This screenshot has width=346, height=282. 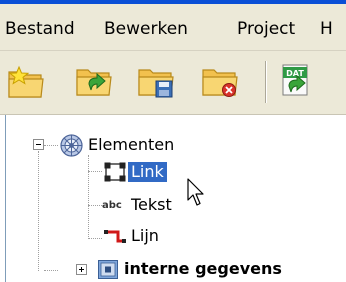 I want to click on new-project-button, so click(x=26, y=82).